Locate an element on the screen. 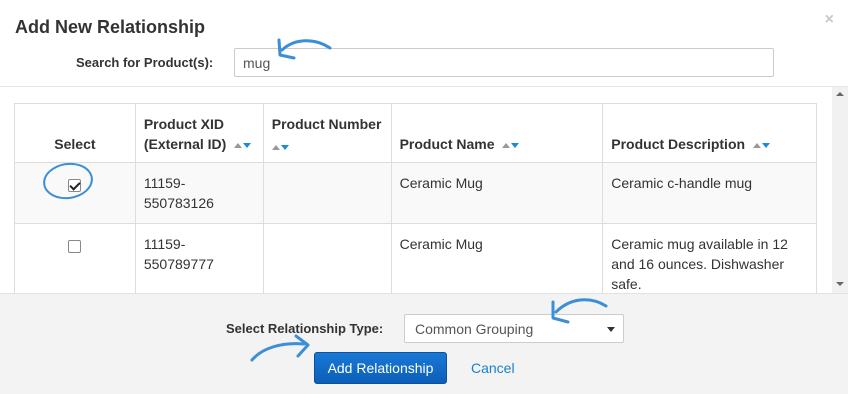 The width and height of the screenshot is (848, 394). annotation-circle is located at coordinates (68, 181).